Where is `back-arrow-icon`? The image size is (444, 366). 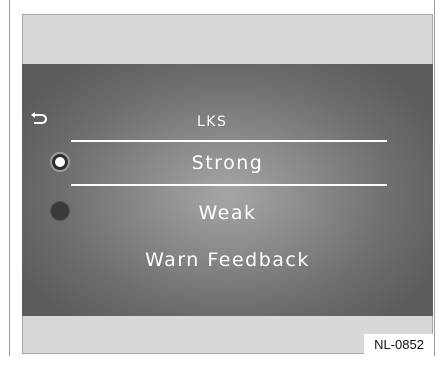 back-arrow-icon is located at coordinates (39, 119).